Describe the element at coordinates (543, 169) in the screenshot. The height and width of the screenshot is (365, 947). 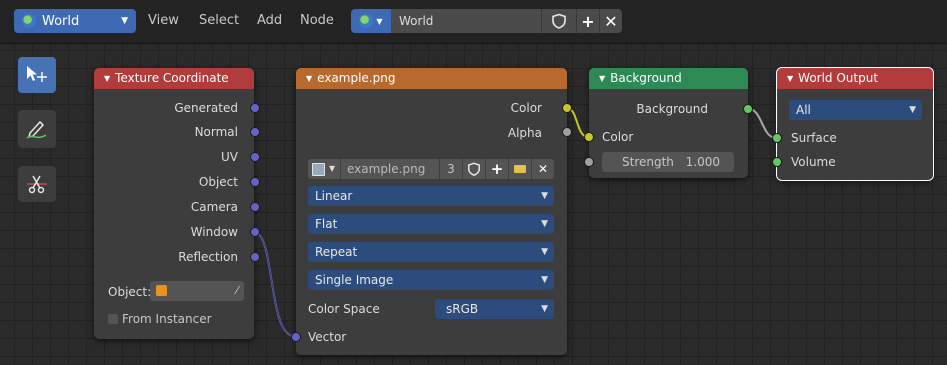
I see `unlink-image-button: ✕` at that location.